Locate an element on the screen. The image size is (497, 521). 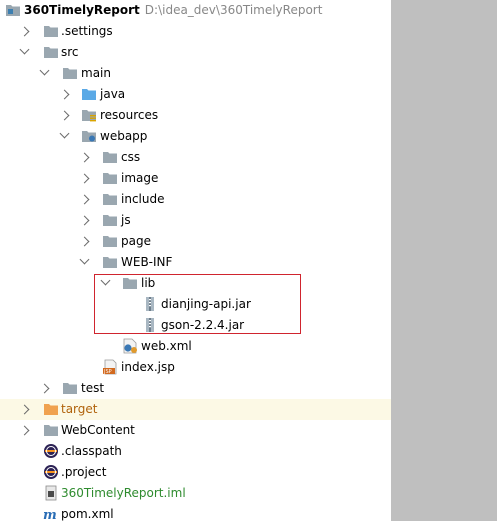
source-folder-icon is located at coordinates (89, 94).